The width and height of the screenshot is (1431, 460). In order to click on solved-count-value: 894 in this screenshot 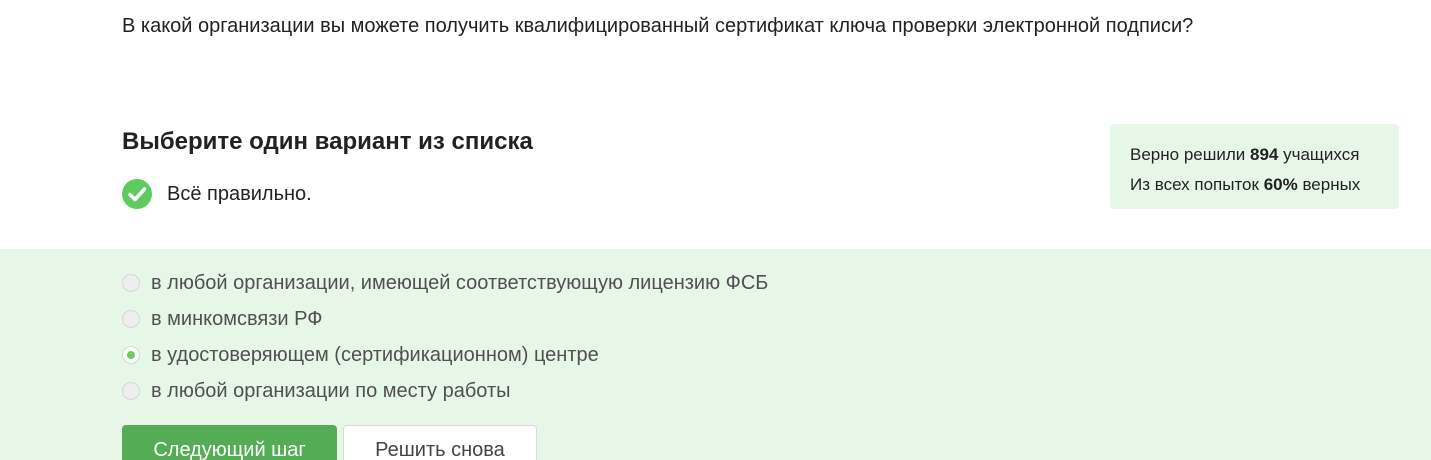, I will do `click(1264, 154)`.